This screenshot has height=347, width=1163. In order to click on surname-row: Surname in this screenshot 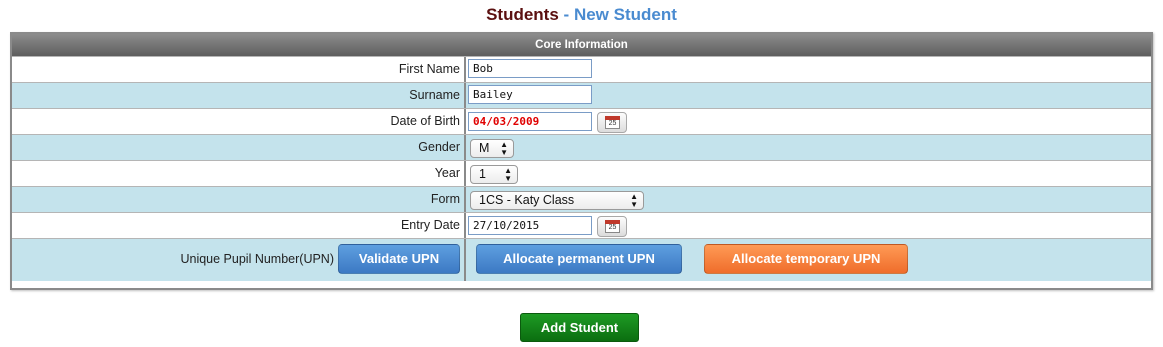, I will do `click(581, 95)`.